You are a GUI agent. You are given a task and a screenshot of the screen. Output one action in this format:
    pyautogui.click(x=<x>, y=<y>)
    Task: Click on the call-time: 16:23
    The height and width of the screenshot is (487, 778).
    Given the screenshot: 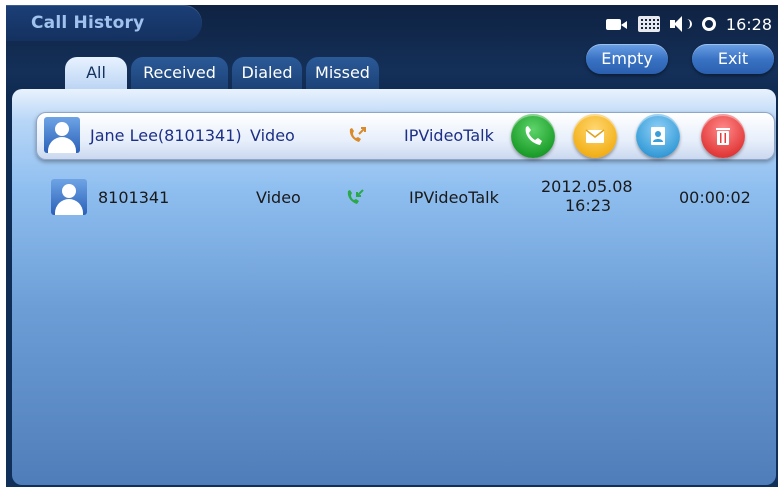 What is the action you would take?
    pyautogui.click(x=588, y=205)
    